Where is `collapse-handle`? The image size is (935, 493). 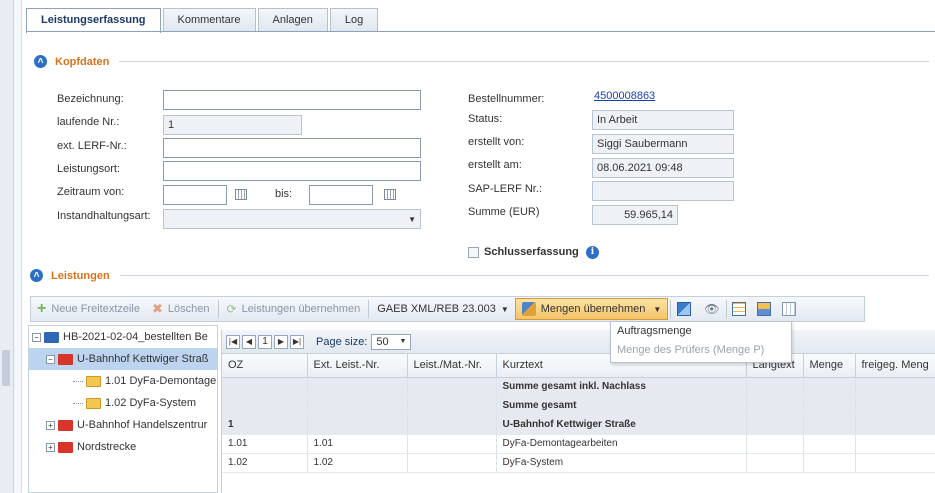 collapse-handle is located at coordinates (6, 368).